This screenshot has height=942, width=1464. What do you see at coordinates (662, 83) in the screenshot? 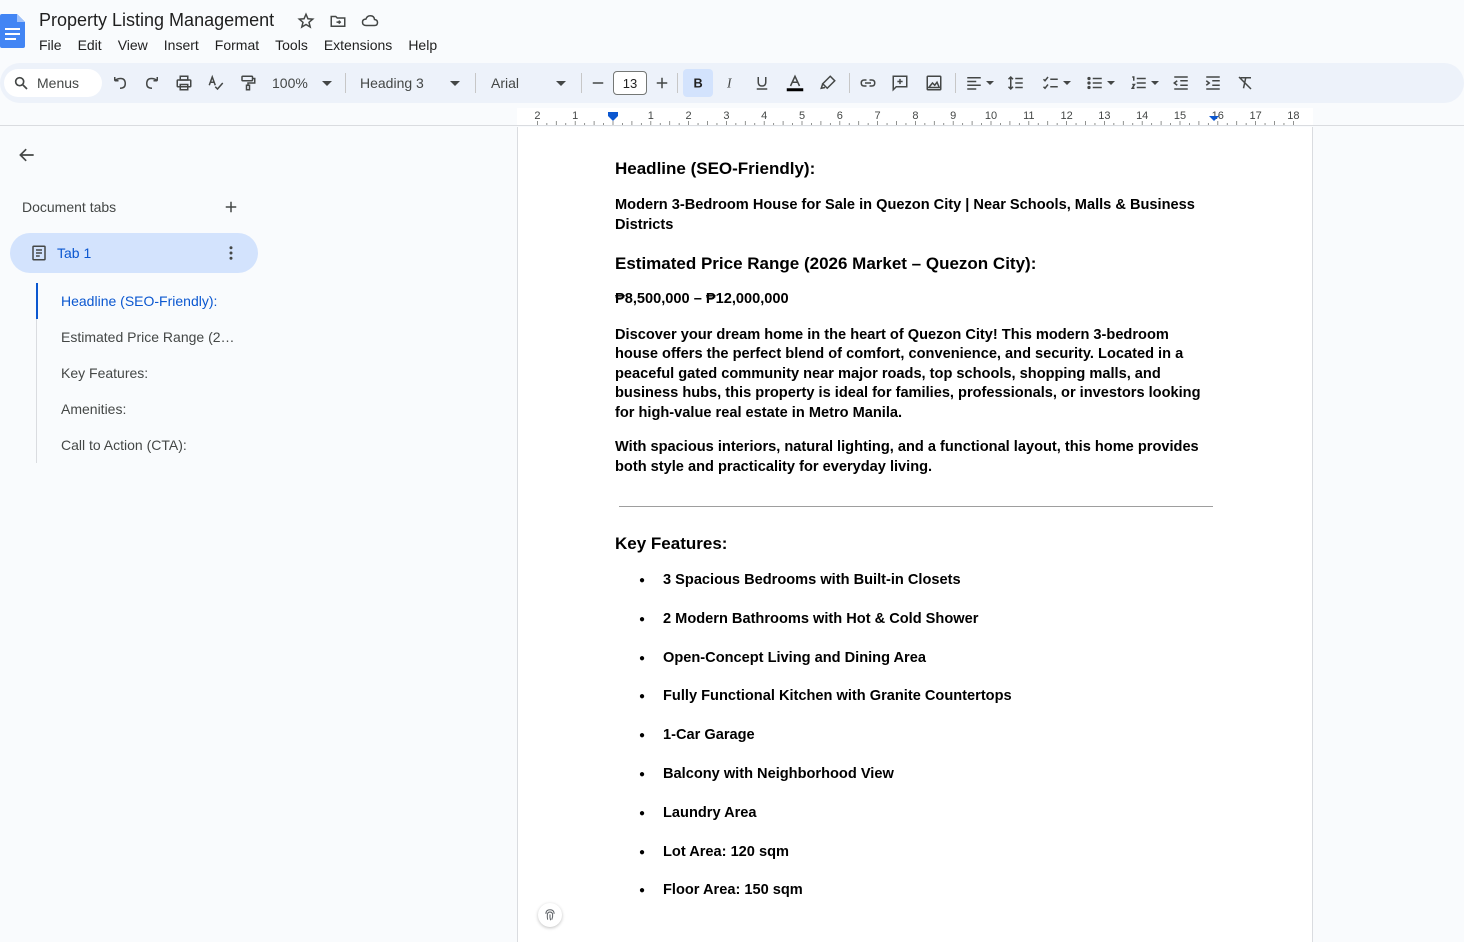
I see `increase-font-size-button` at bounding box center [662, 83].